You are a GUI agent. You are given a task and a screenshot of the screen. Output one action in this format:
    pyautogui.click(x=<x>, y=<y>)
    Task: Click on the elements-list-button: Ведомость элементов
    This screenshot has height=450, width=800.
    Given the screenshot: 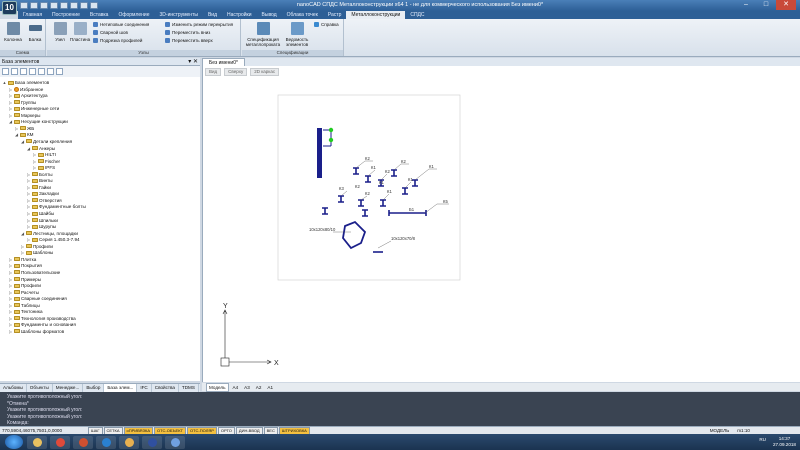 What is the action you would take?
    pyautogui.click(x=297, y=35)
    